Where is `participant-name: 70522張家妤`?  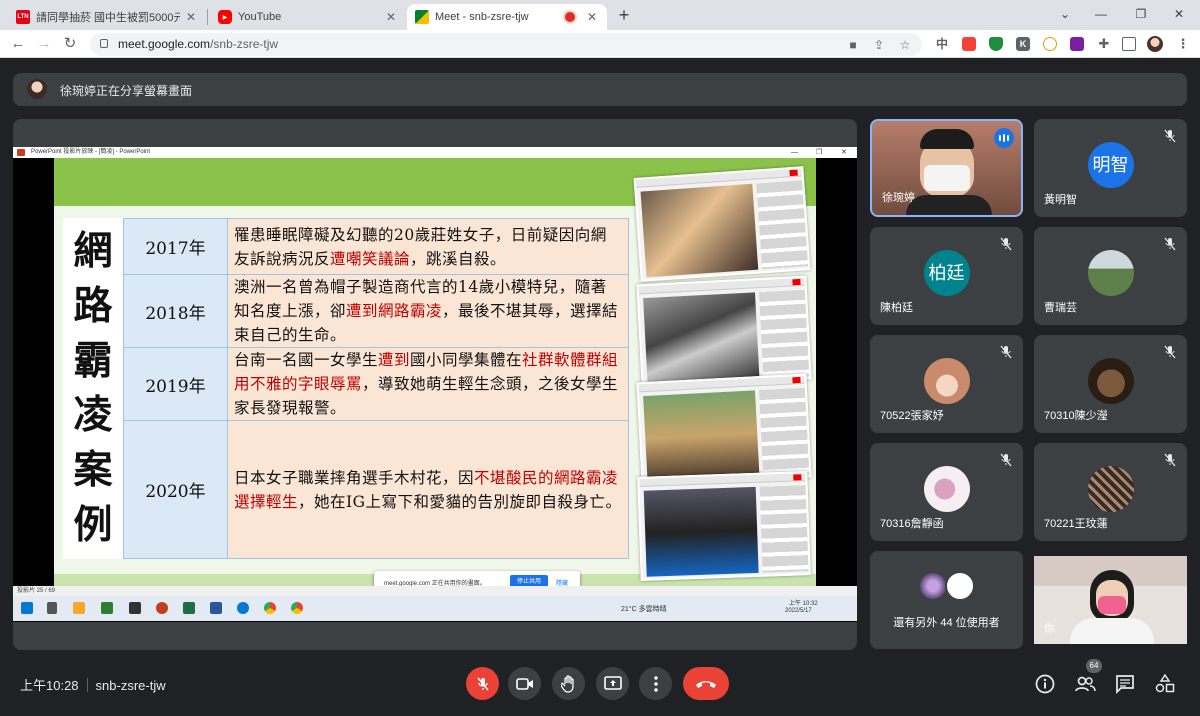
participant-name: 70522張家妤 is located at coordinates (912, 416).